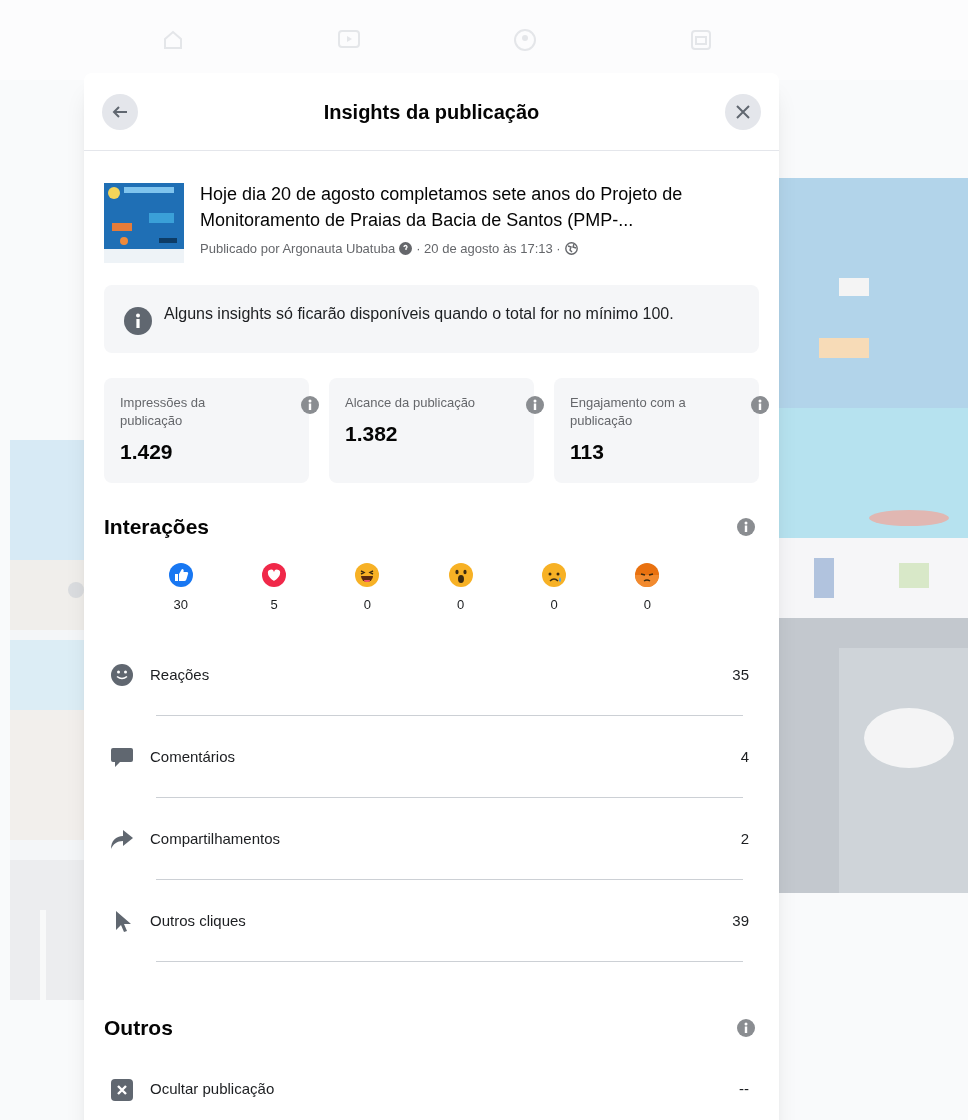 This screenshot has width=968, height=1120. What do you see at coordinates (157, 527) in the screenshot?
I see `section-heading: Interações` at bounding box center [157, 527].